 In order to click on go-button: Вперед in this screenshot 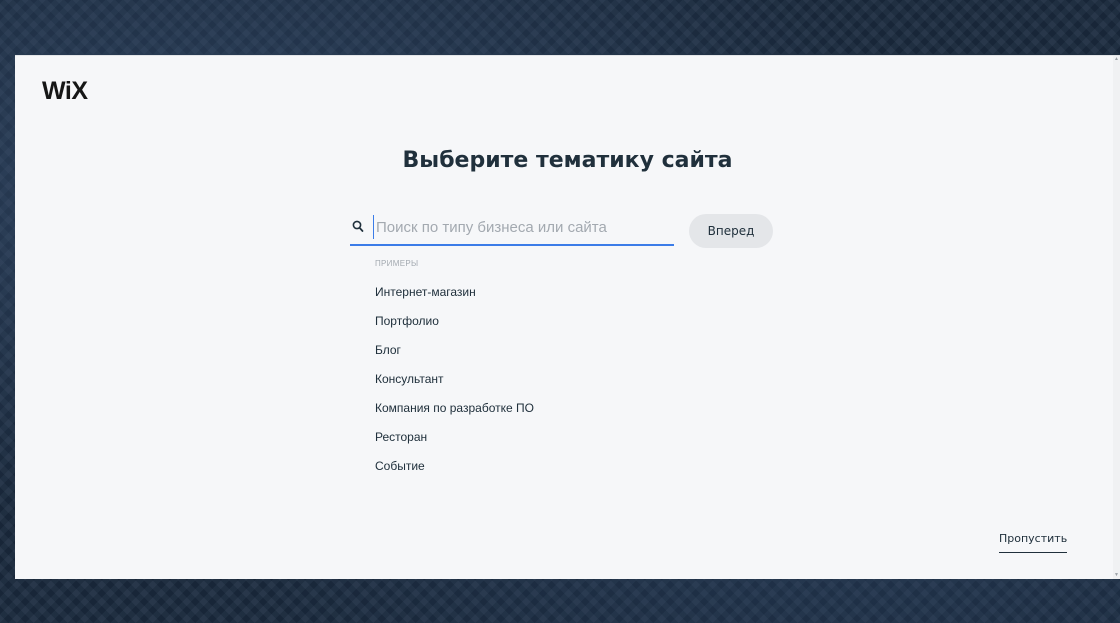, I will do `click(731, 231)`.